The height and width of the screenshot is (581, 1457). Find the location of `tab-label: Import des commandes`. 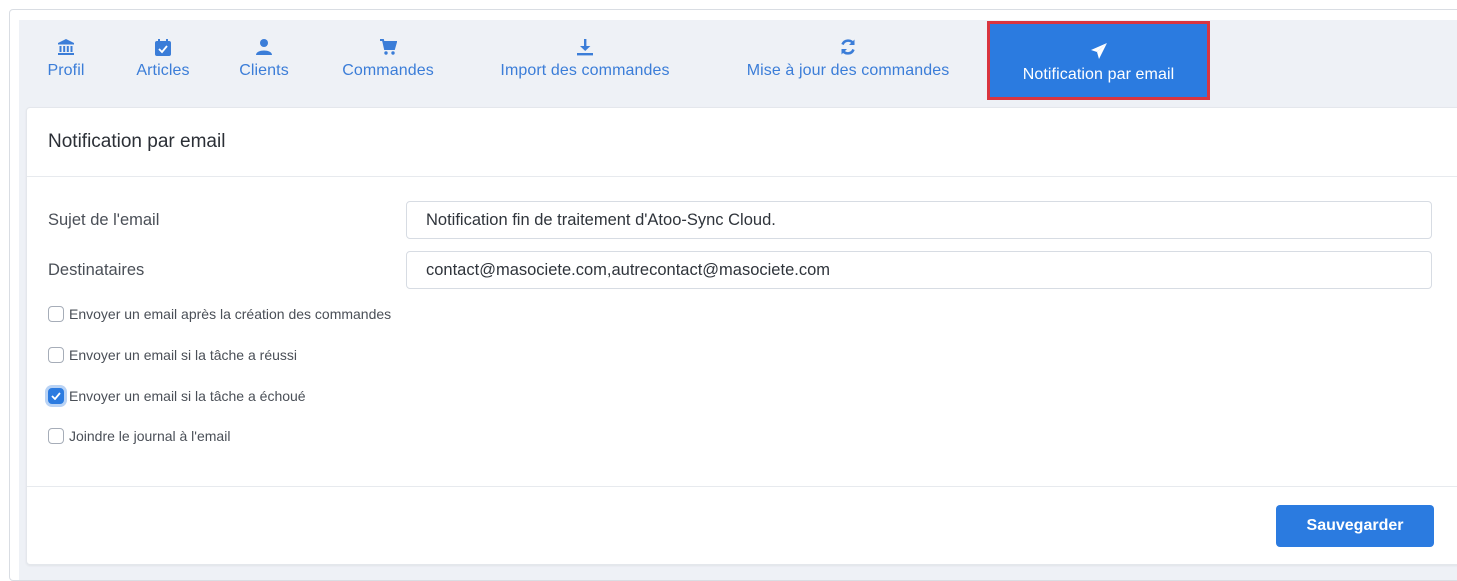

tab-label: Import des commandes is located at coordinates (585, 70).